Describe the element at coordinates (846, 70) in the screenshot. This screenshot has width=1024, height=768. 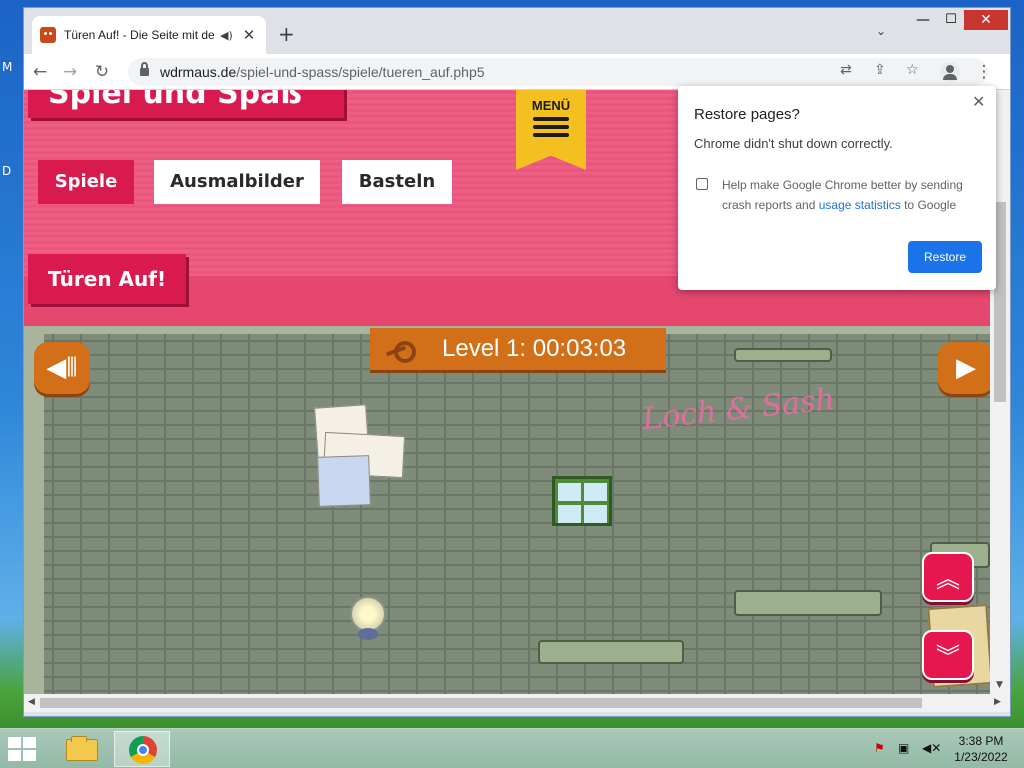
I see `translate-icon: ⇄` at that location.